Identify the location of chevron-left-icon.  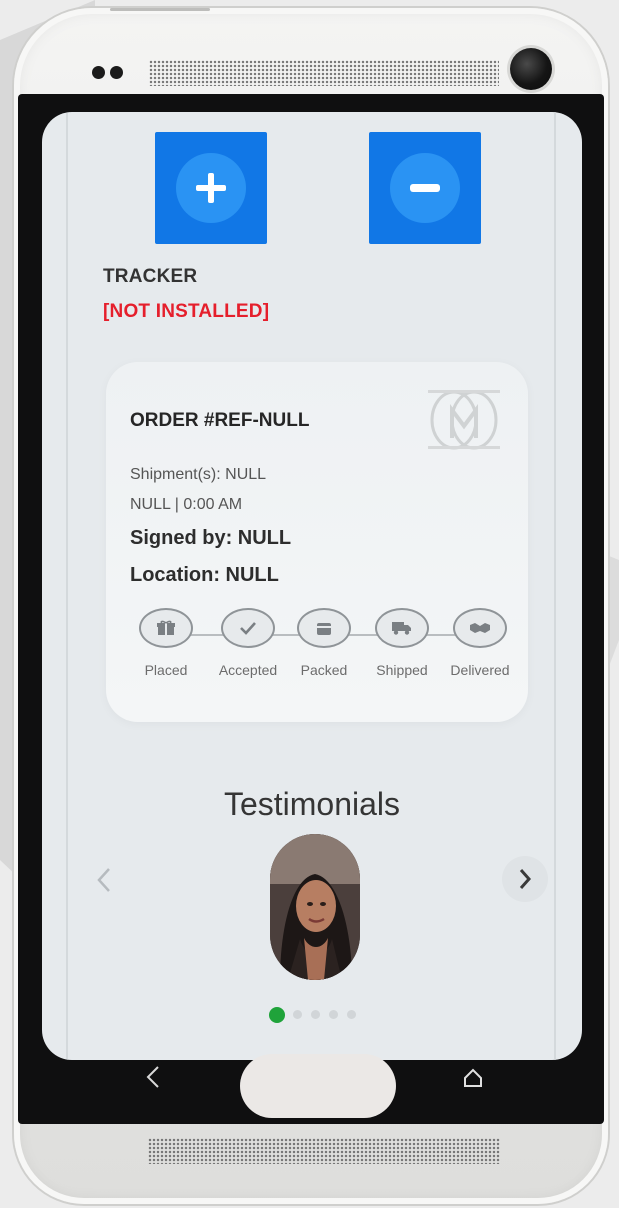
(103, 880).